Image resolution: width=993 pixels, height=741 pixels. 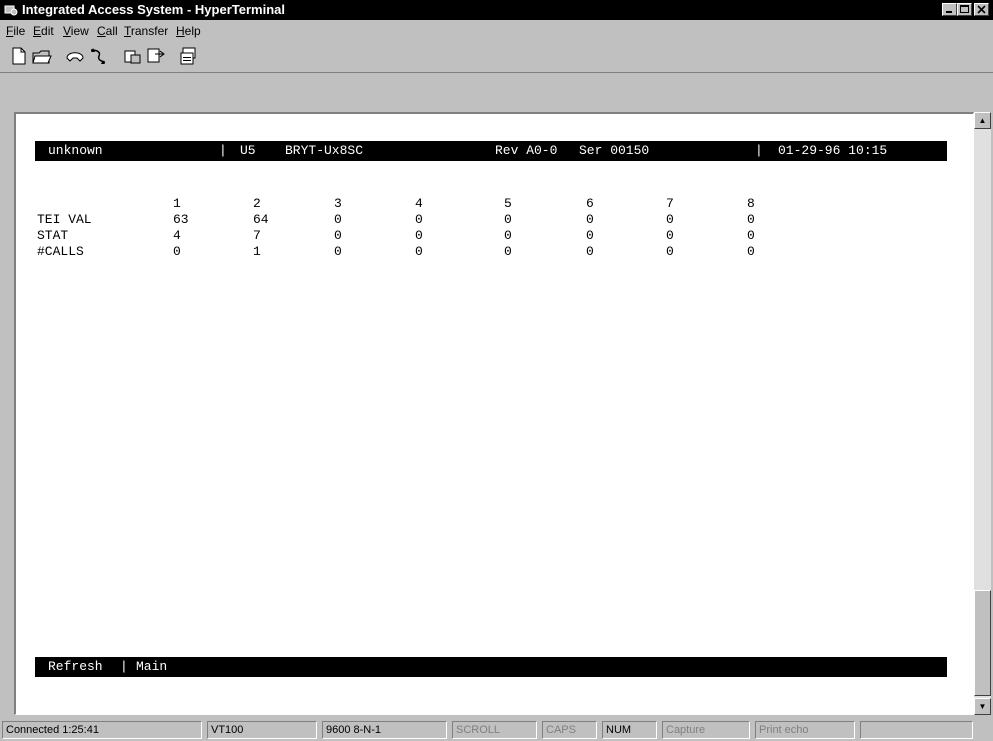 I want to click on print-echo-indicator: Print echo, so click(x=805, y=730).